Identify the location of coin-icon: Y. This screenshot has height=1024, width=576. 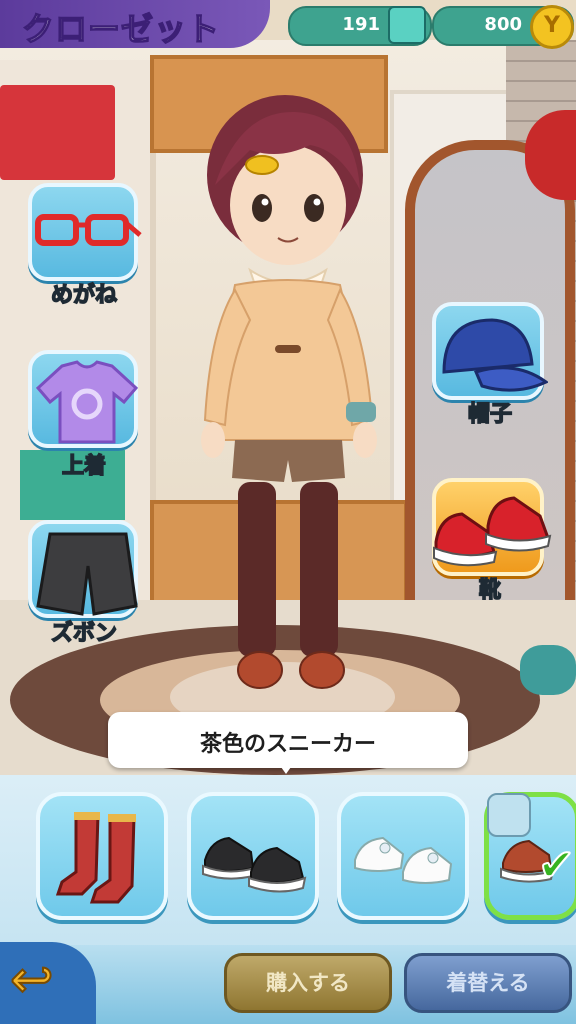
(552, 27).